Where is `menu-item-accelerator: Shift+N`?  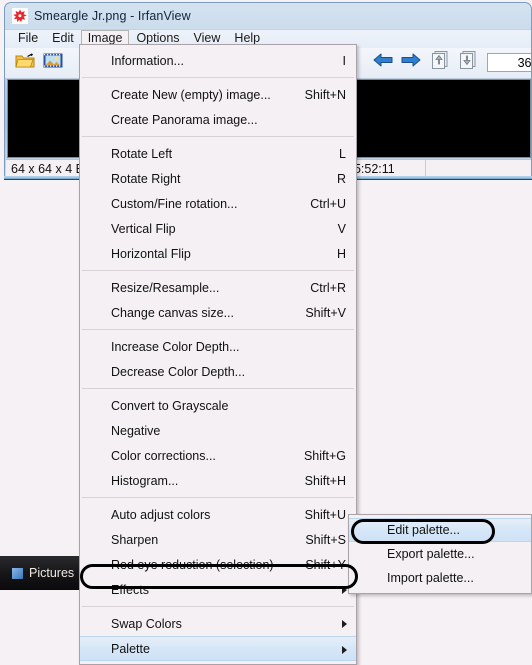 menu-item-accelerator: Shift+N is located at coordinates (325, 94).